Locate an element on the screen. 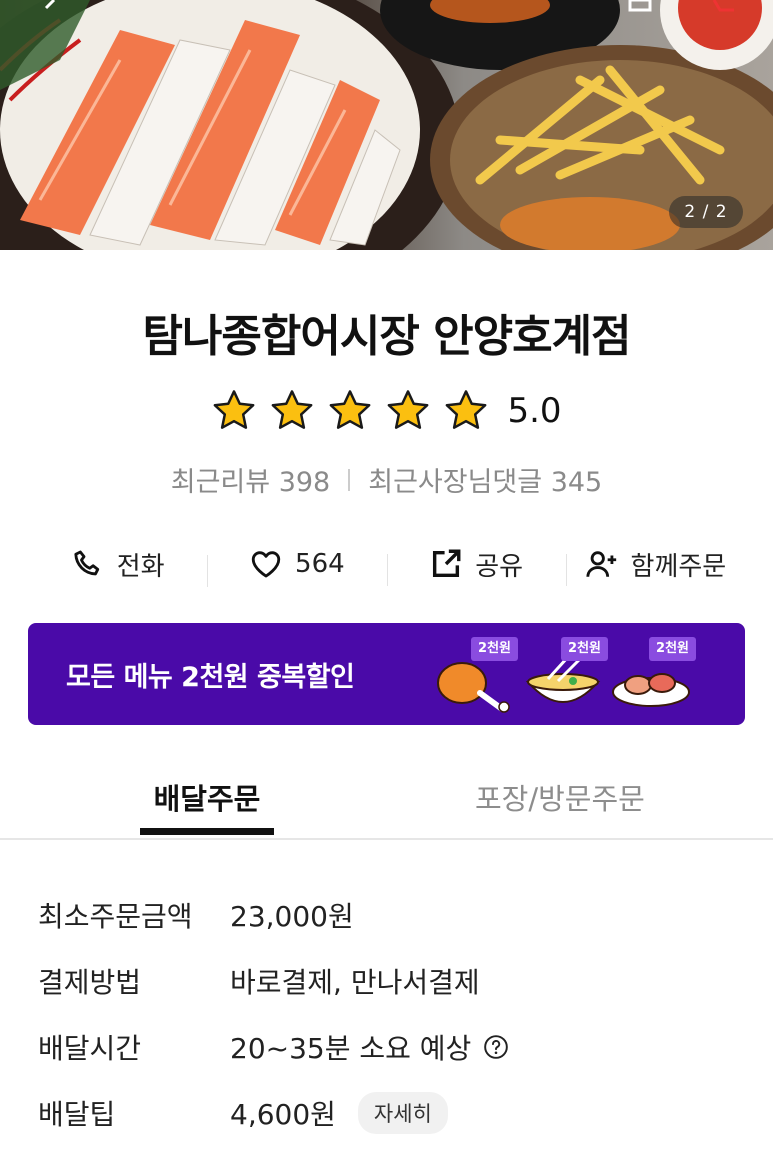  payment-label: 결제방법 is located at coordinates (90, 982).